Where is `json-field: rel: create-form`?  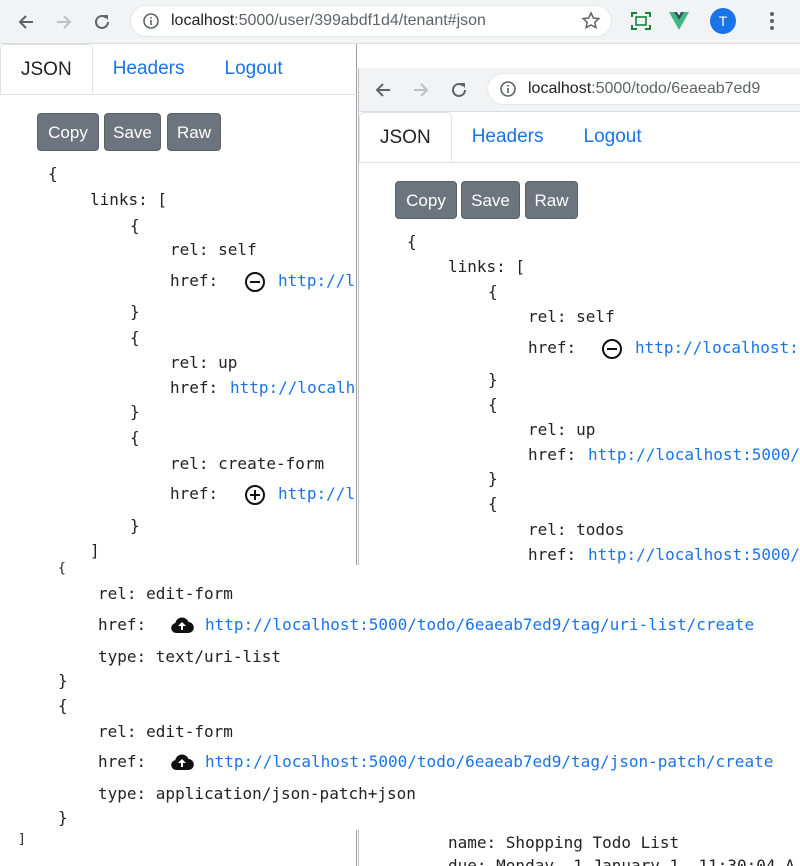 json-field: rel: create-form is located at coordinates (247, 463).